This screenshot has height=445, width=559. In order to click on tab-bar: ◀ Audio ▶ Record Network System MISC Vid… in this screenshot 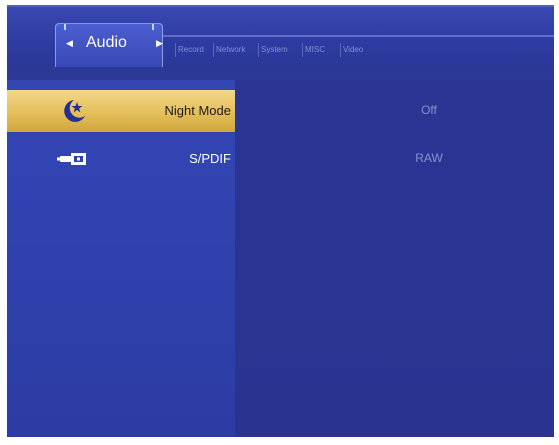, I will do `click(280, 36)`.